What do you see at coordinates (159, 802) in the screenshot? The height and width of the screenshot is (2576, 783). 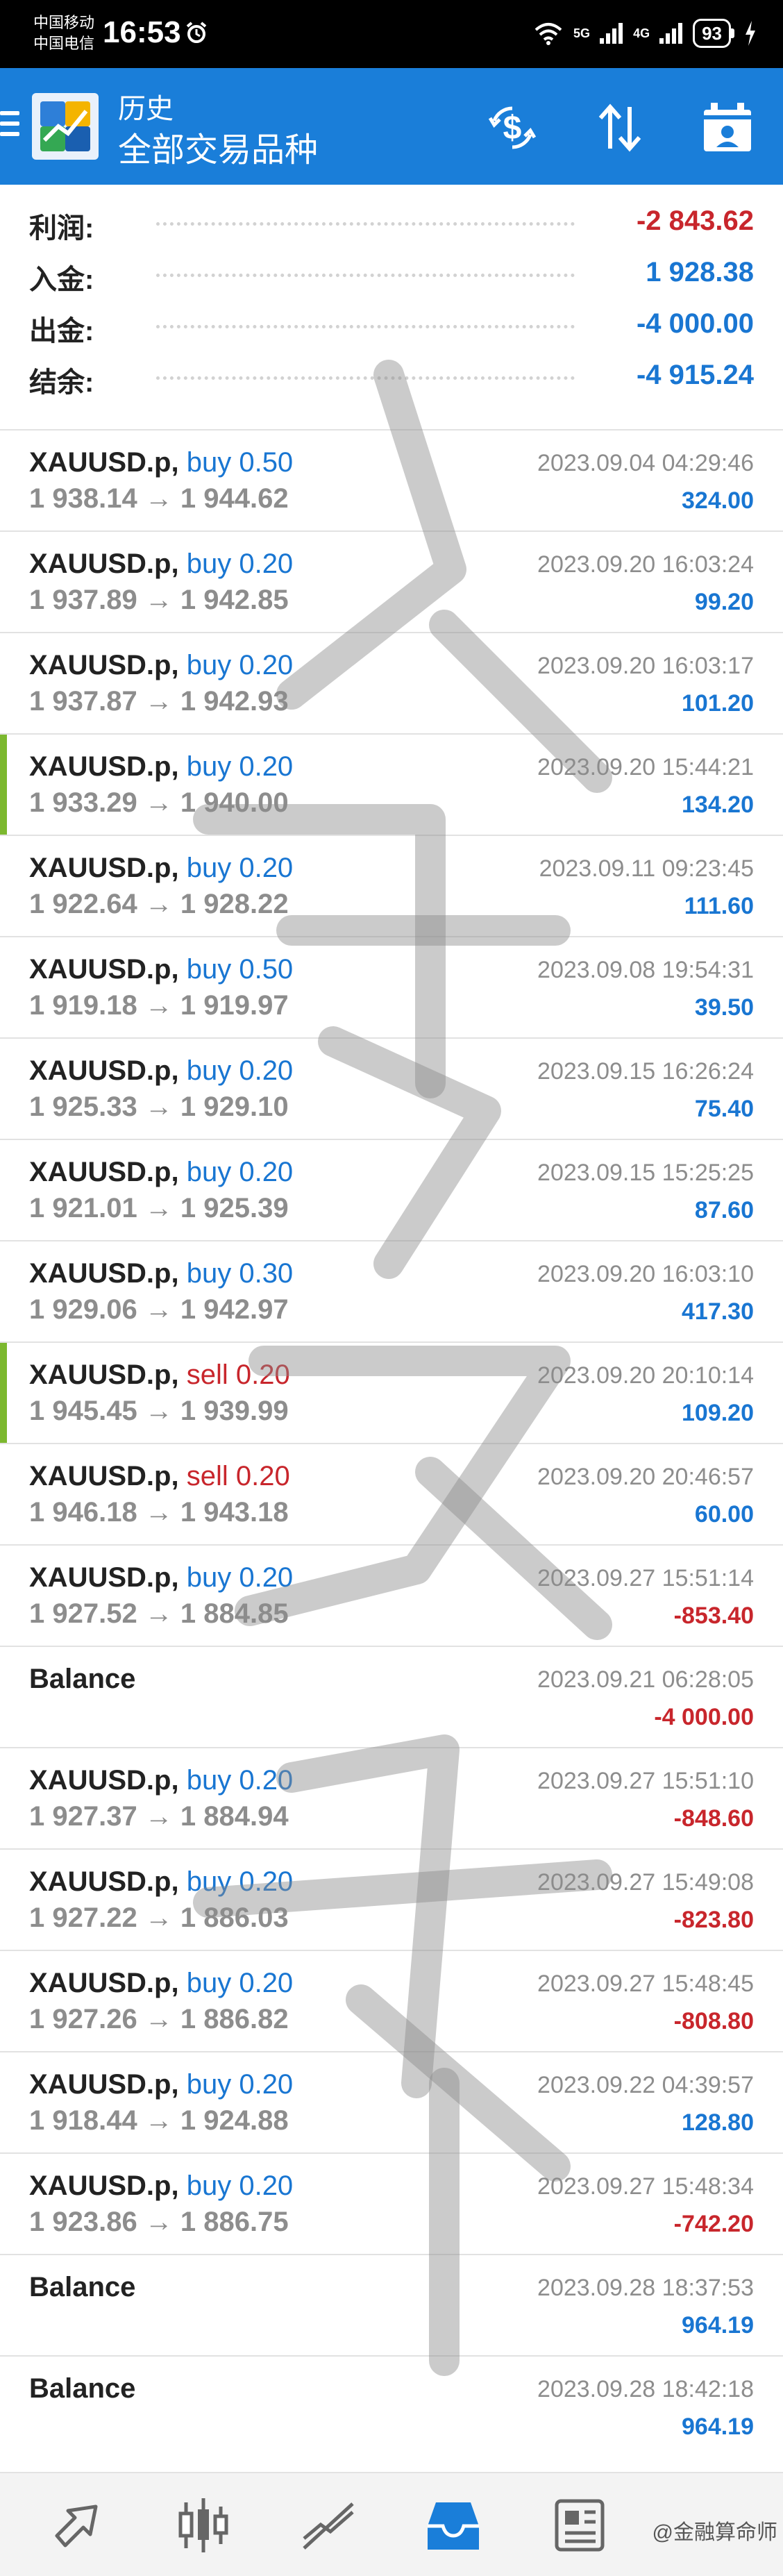 I see `trade-prices: 1 933.29 → 1 940.00` at bounding box center [159, 802].